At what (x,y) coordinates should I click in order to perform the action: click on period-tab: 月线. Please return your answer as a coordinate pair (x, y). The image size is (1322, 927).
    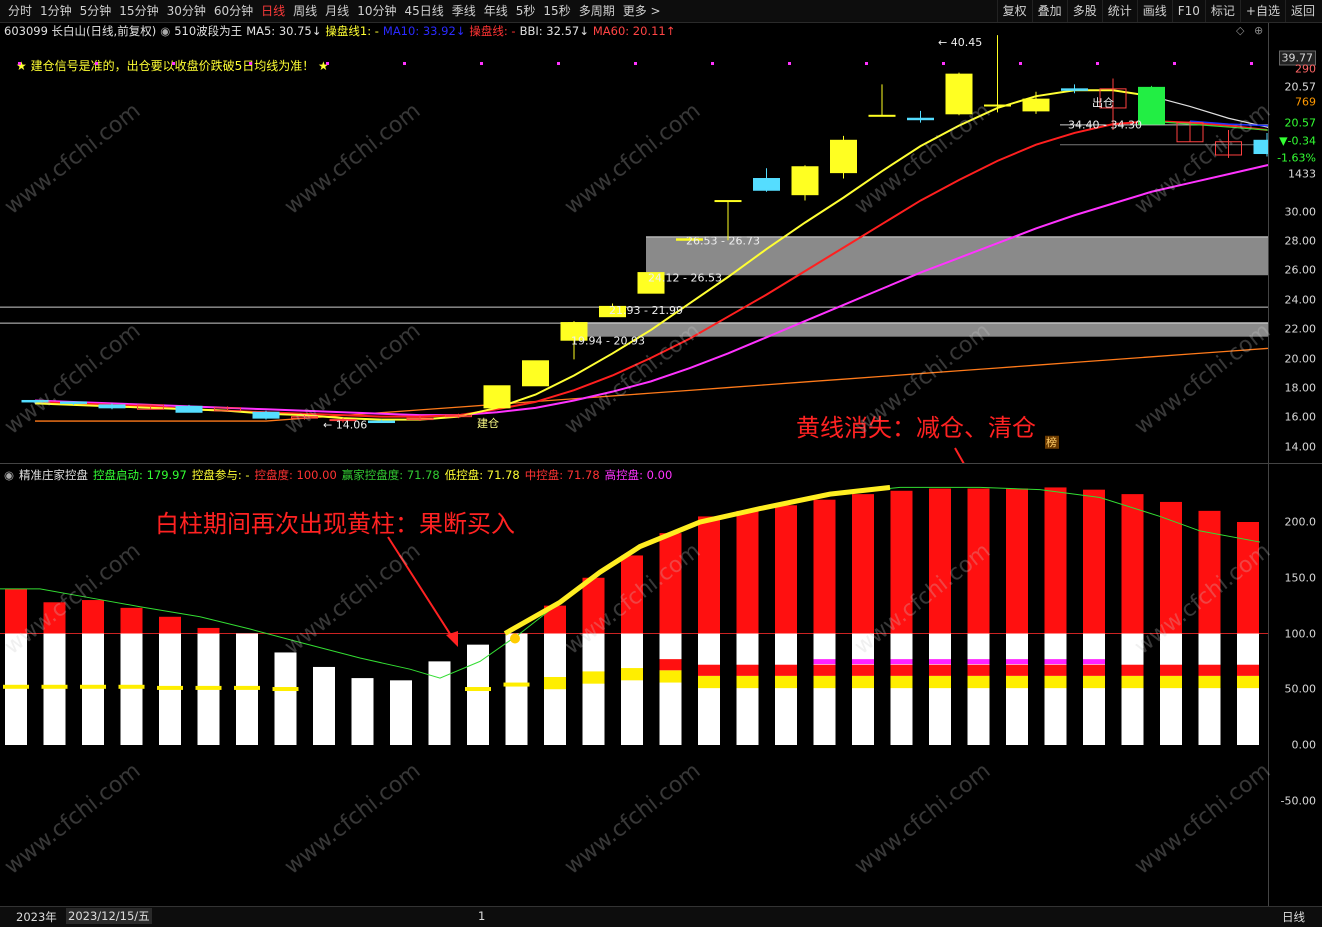
    Looking at the image, I should click on (337, 11).